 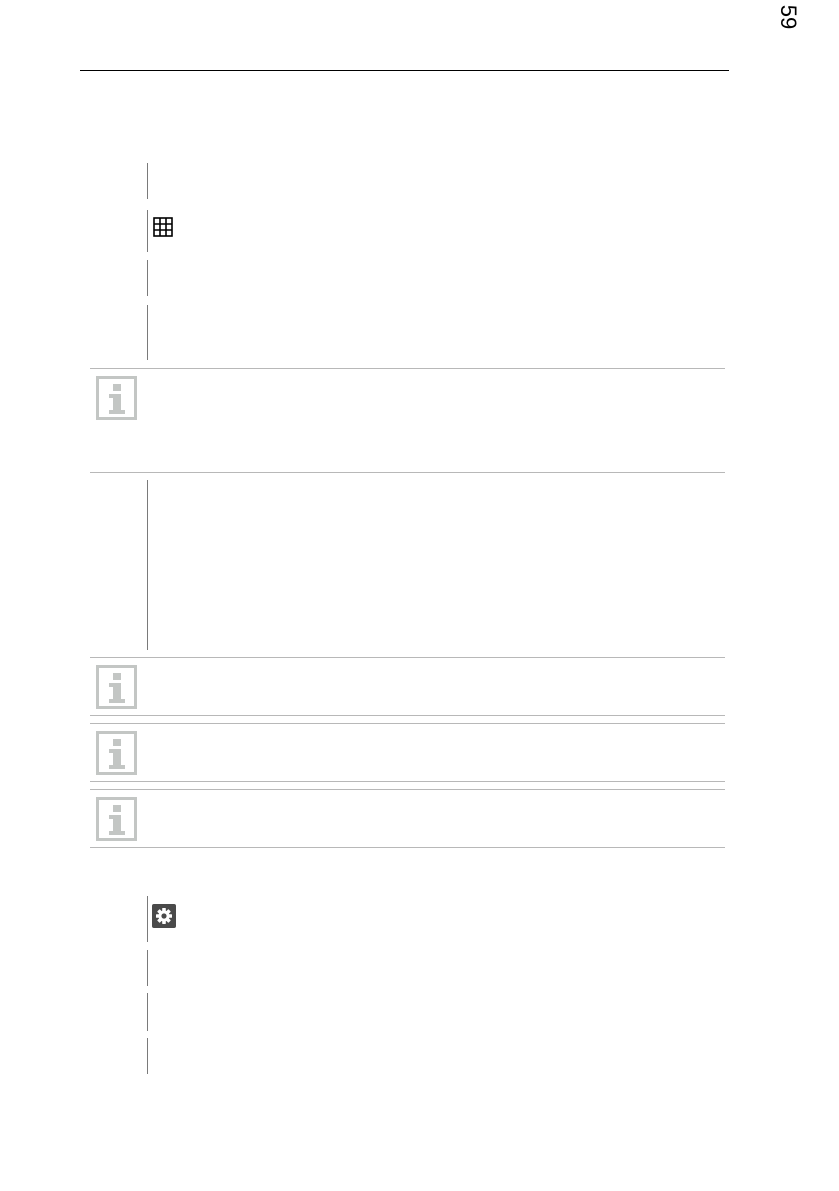 What do you see at coordinates (404, 70) in the screenshot?
I see `header-rule` at bounding box center [404, 70].